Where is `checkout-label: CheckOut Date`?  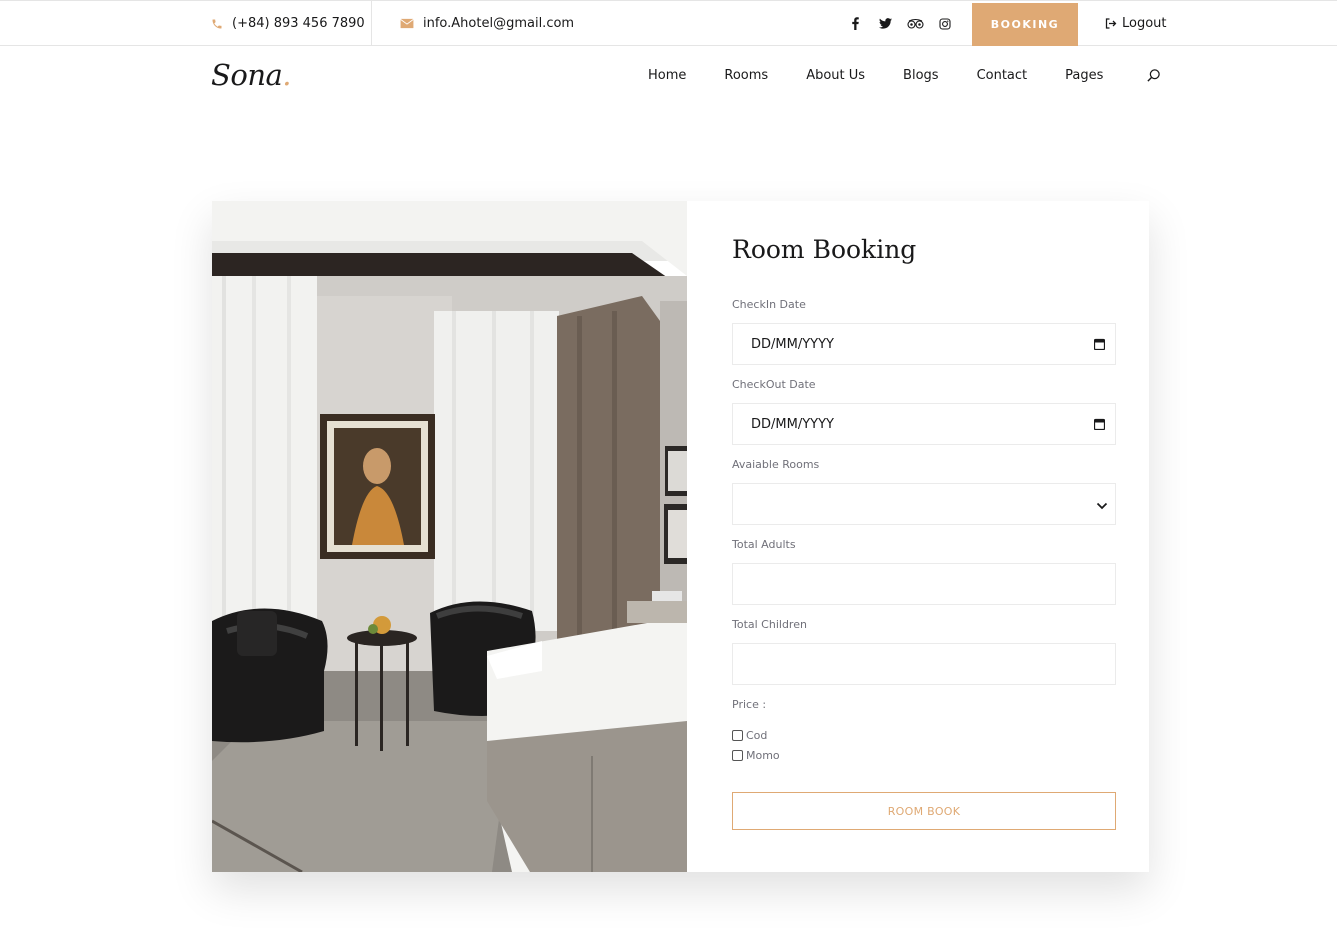
checkout-label: CheckOut Date is located at coordinates (774, 384).